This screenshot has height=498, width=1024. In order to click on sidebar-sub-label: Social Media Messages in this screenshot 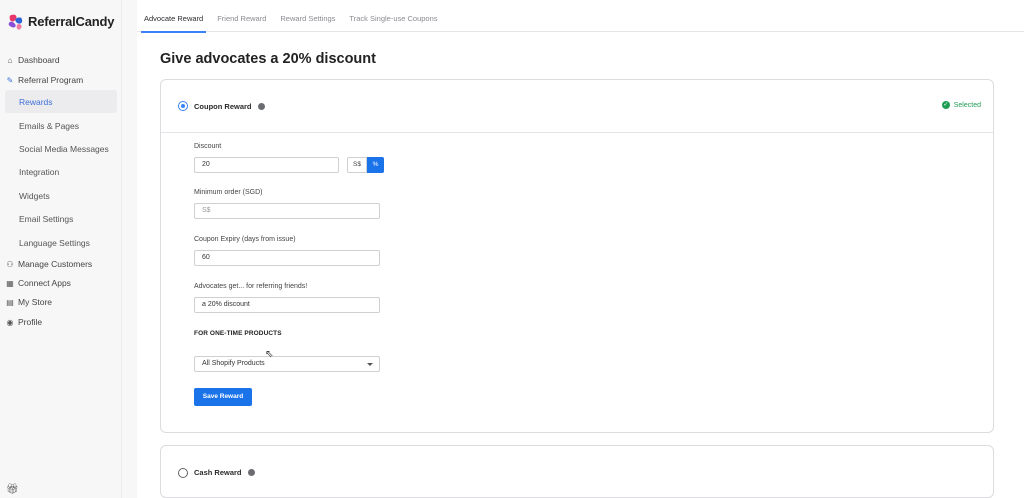, I will do `click(64, 148)`.